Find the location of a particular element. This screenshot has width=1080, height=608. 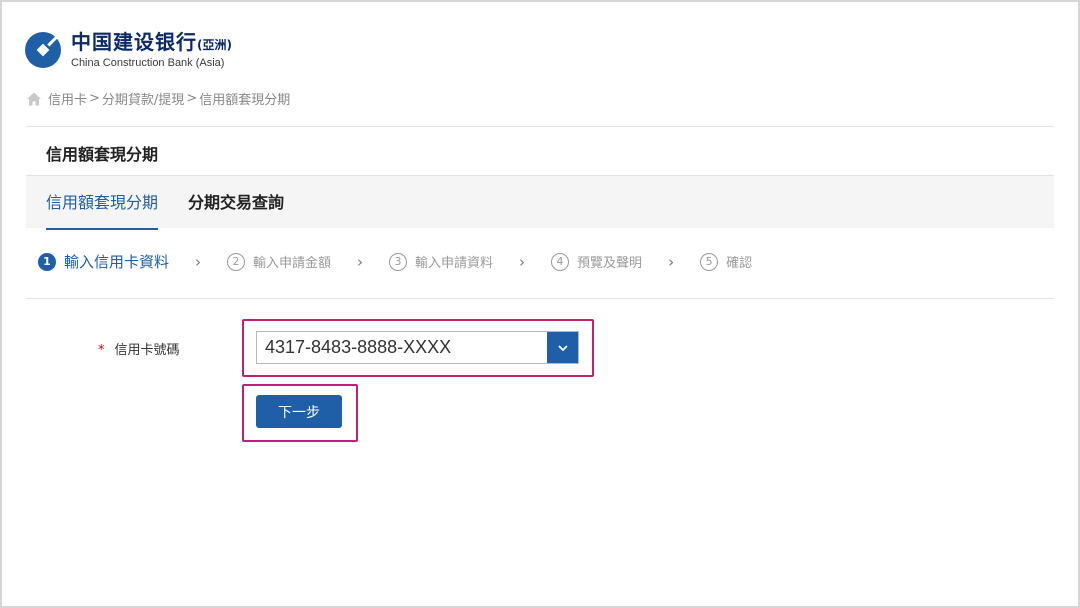

chevron-down-icon is located at coordinates (562, 347).